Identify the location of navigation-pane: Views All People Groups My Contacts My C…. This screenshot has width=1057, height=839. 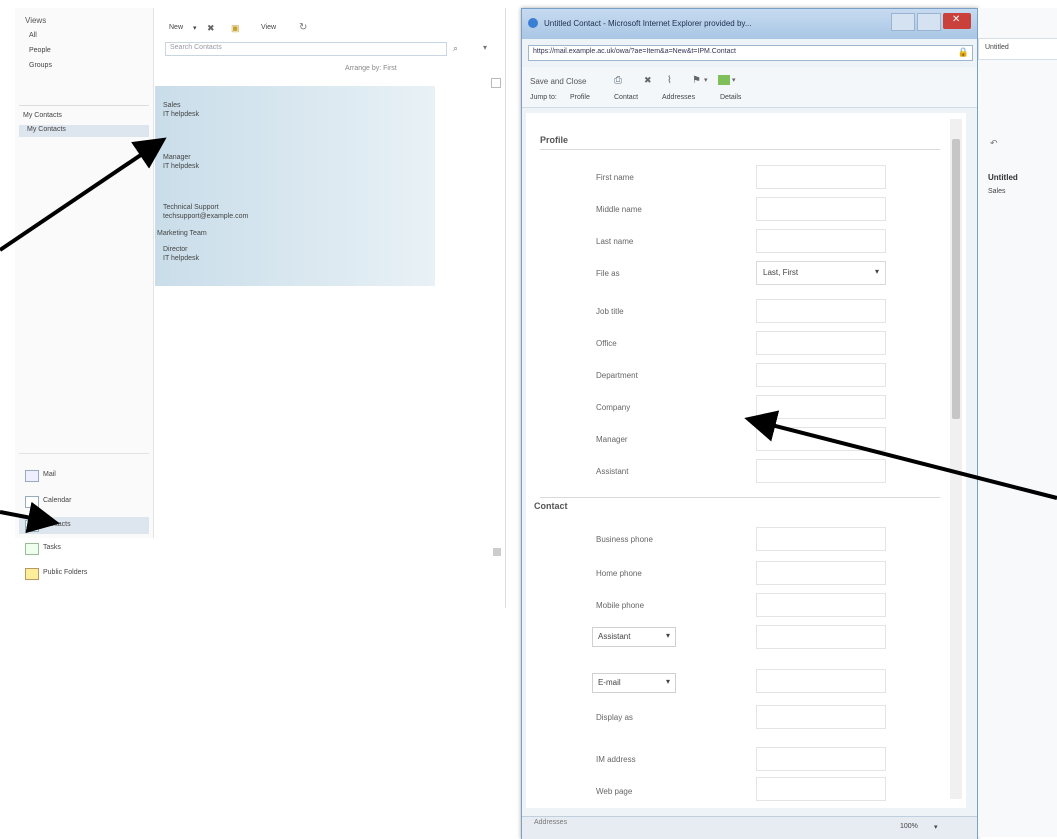
(84, 273).